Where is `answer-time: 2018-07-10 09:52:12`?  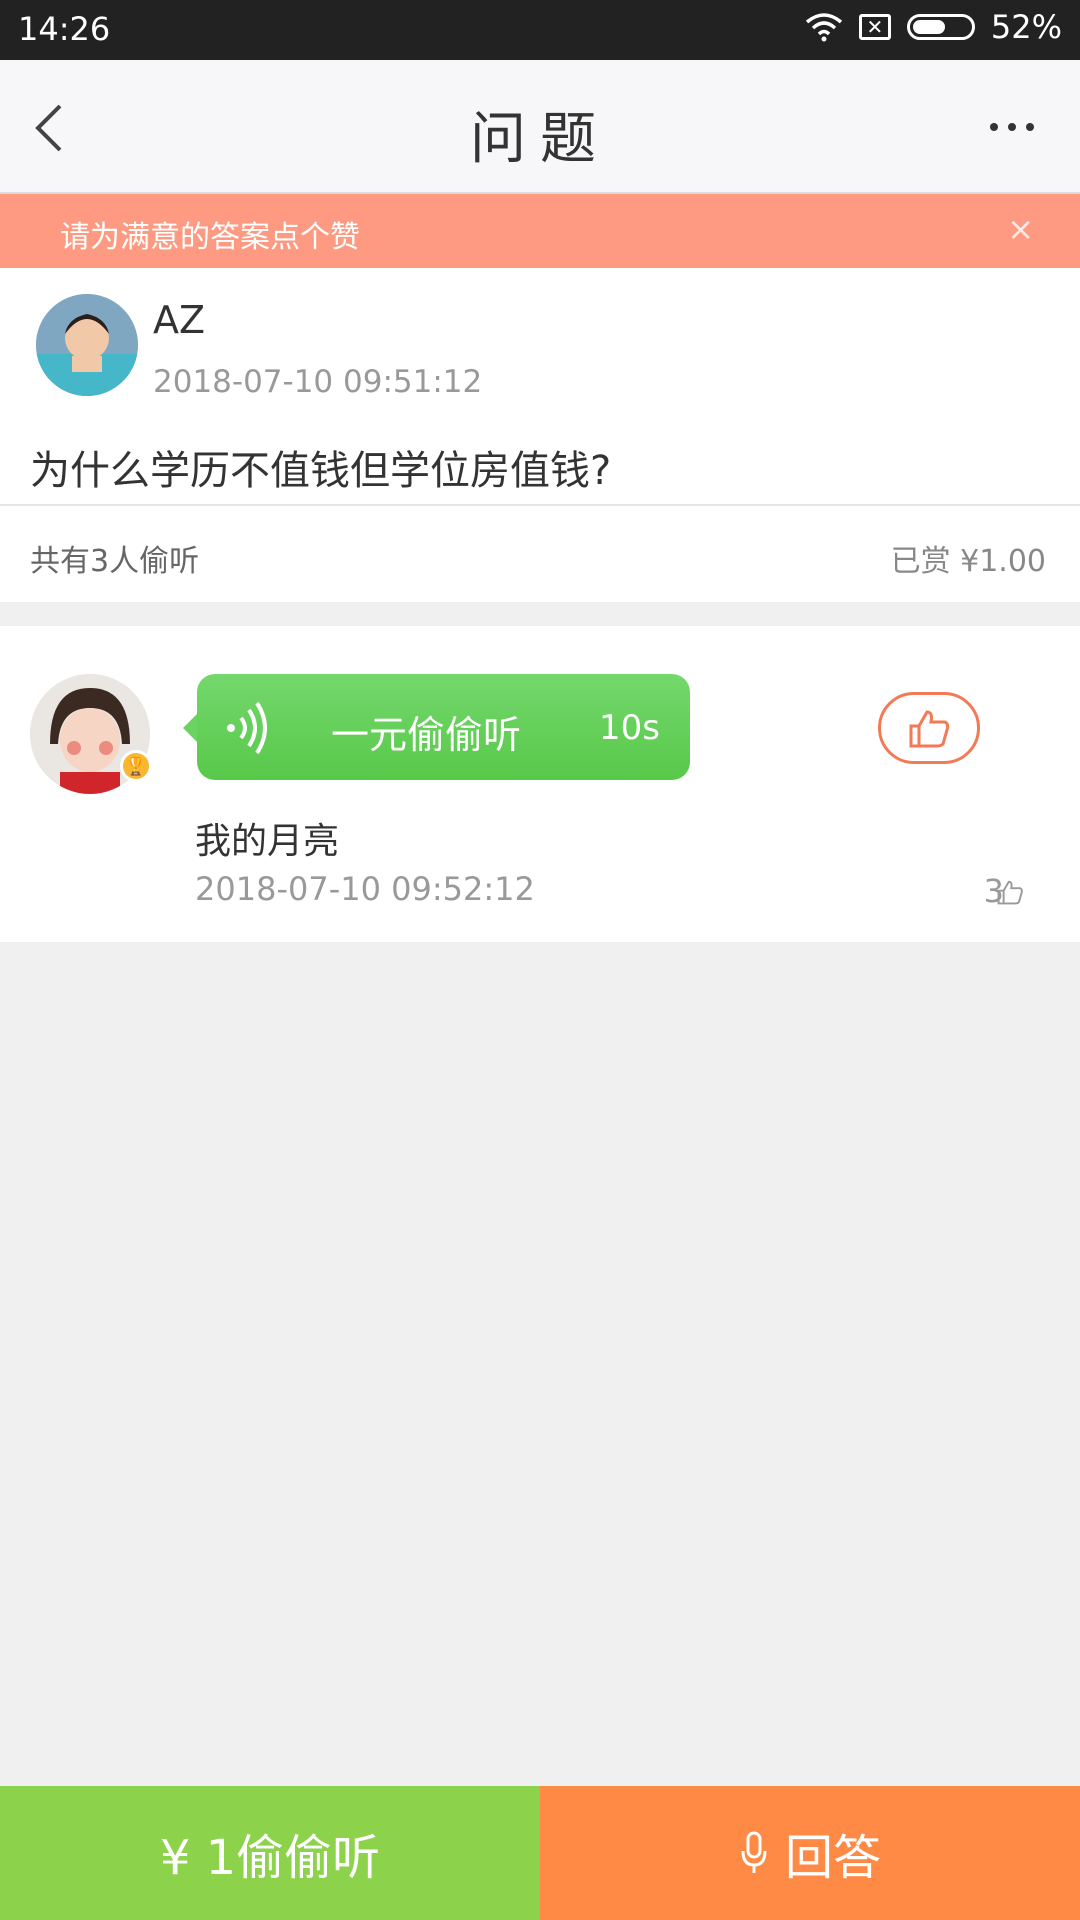
answer-time: 2018-07-10 09:52:12 is located at coordinates (365, 889).